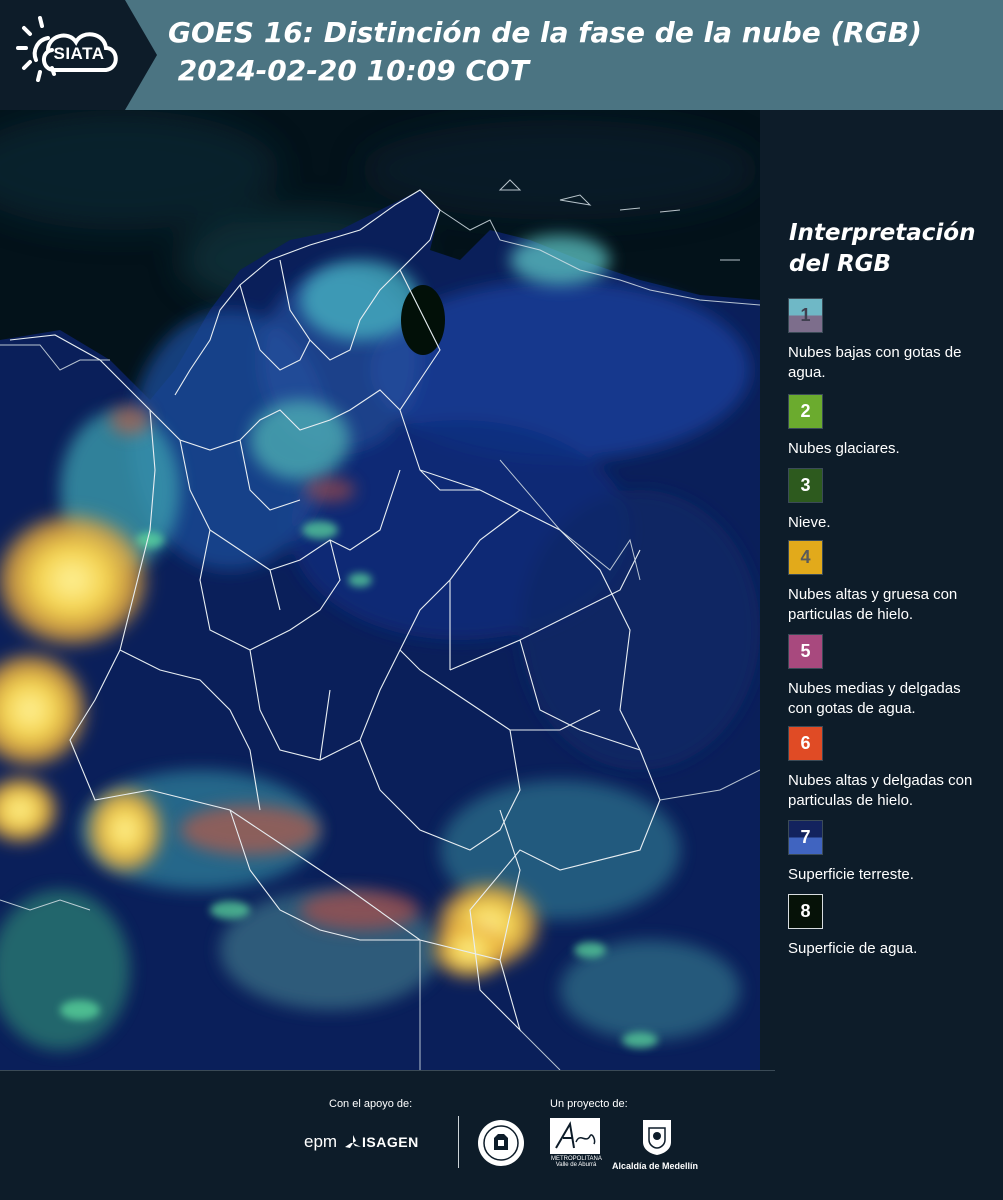 Image resolution: width=1003 pixels, height=1200 pixels. I want to click on isagen-logo: ISAGEN, so click(390, 1142).